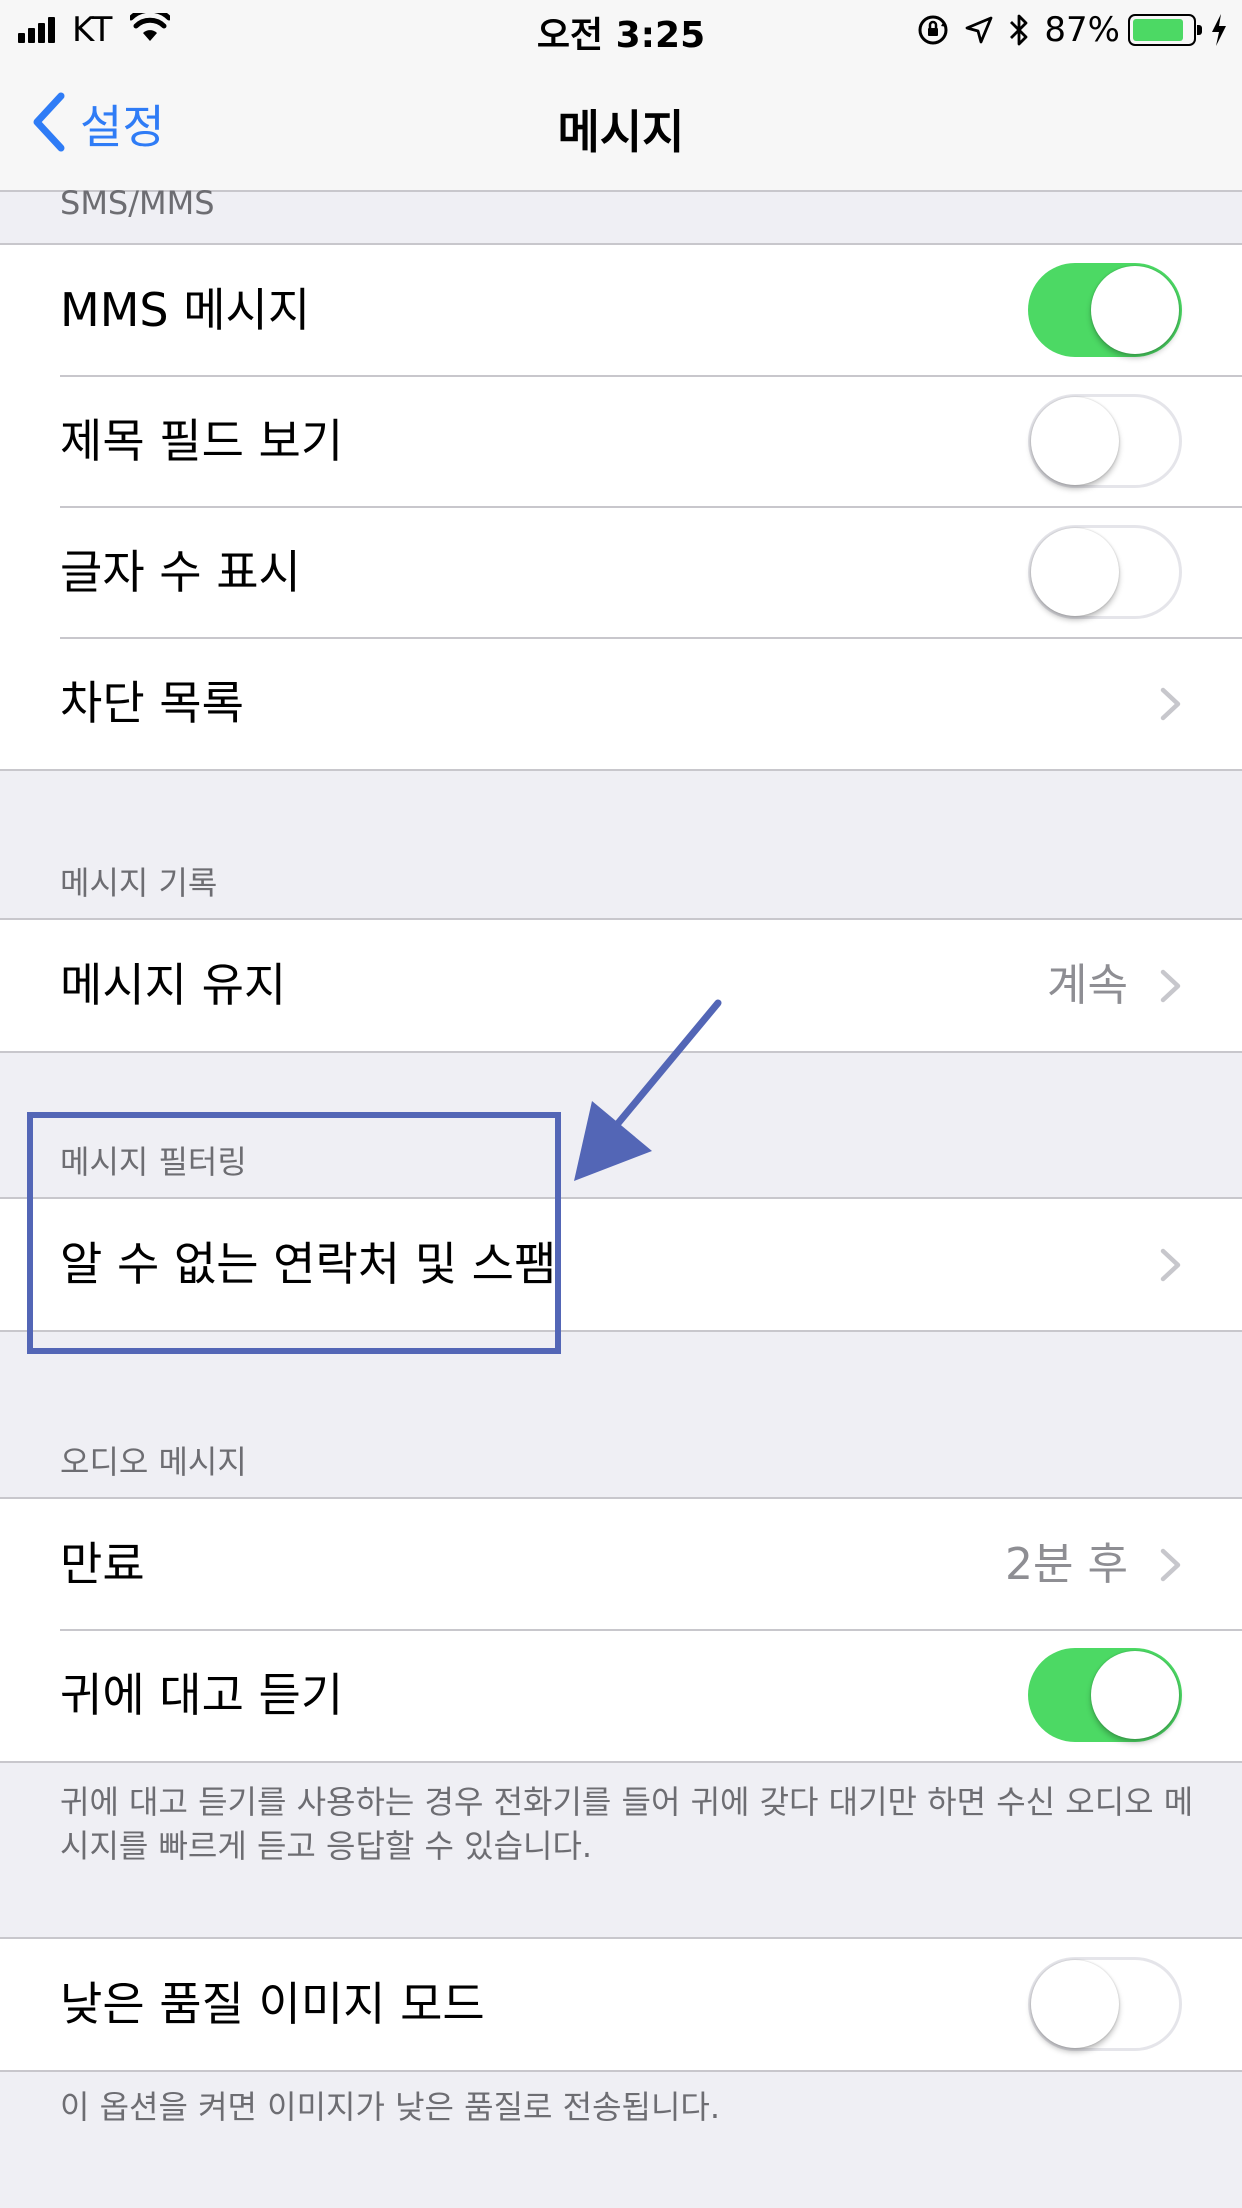 Image resolution: width=1242 pixels, height=2208 pixels. I want to click on row-low-quality-image-mode: 낮은 품질 이미지 모드, so click(621, 2004).